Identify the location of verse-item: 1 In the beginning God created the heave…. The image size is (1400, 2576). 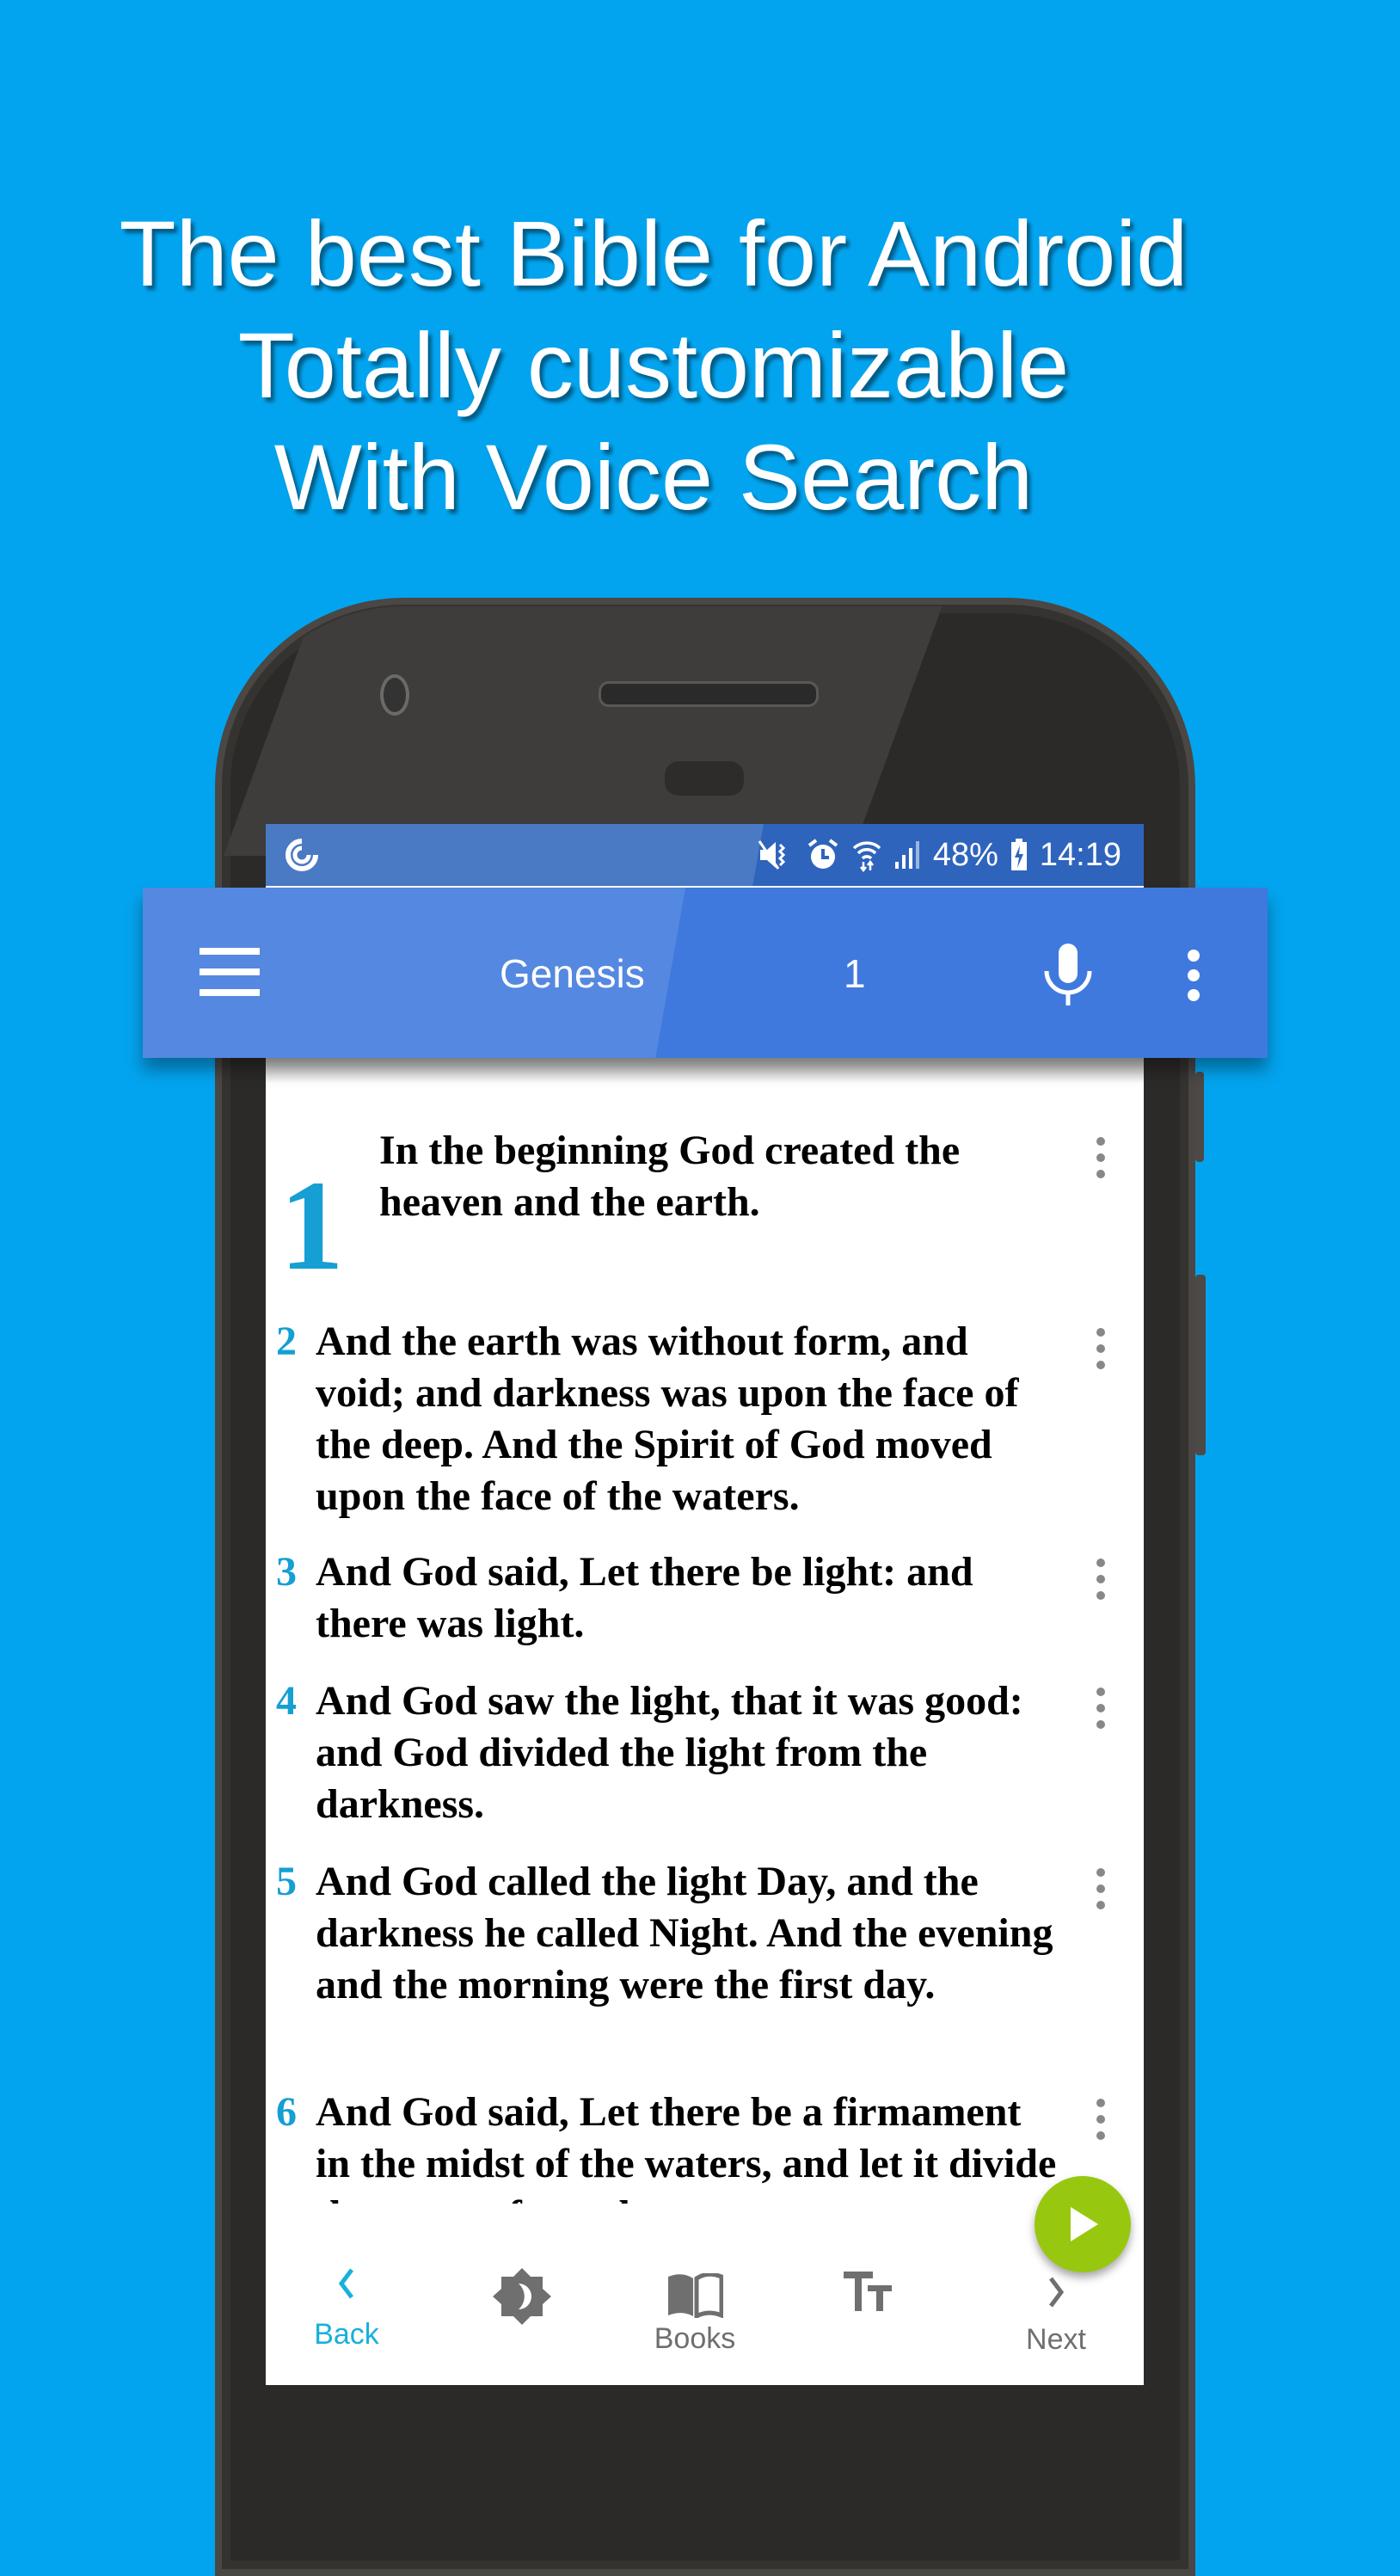
(705, 1211).